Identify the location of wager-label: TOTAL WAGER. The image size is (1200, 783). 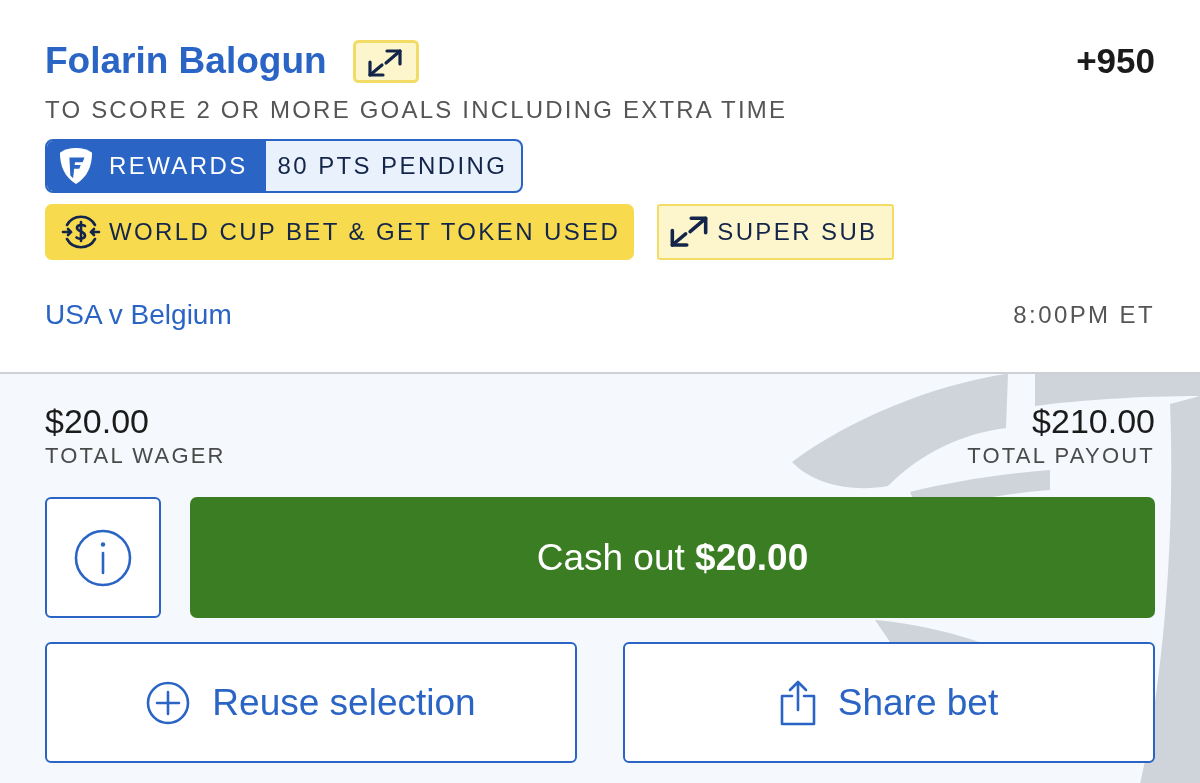
(135, 456).